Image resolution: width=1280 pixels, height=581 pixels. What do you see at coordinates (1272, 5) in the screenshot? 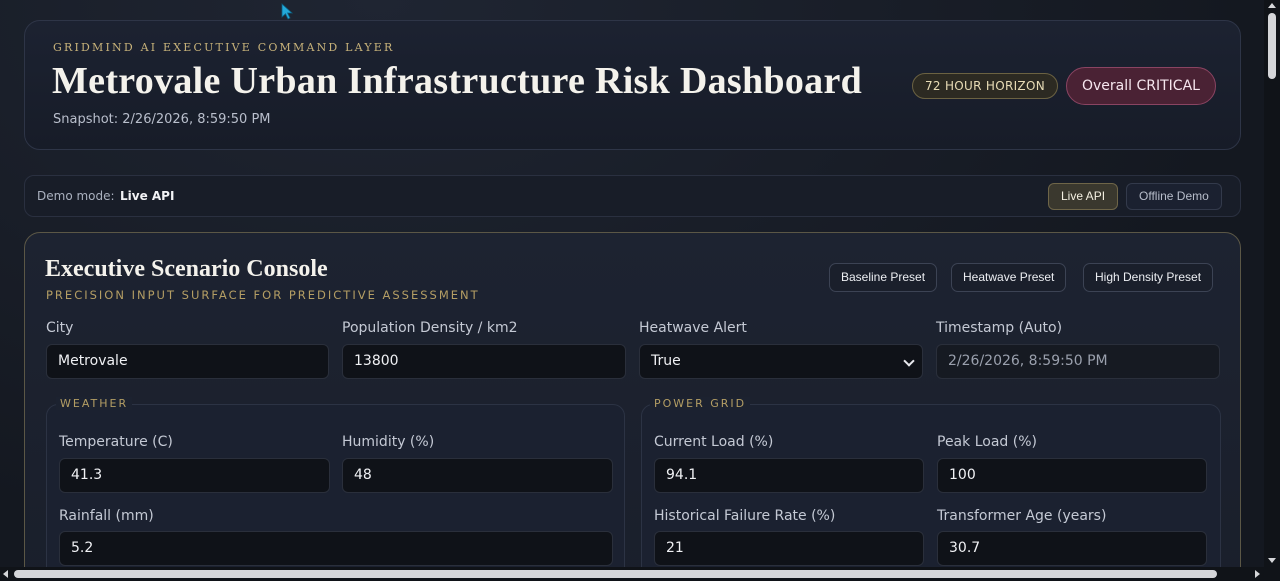
I see `scroll-up-arrow-icon` at bounding box center [1272, 5].